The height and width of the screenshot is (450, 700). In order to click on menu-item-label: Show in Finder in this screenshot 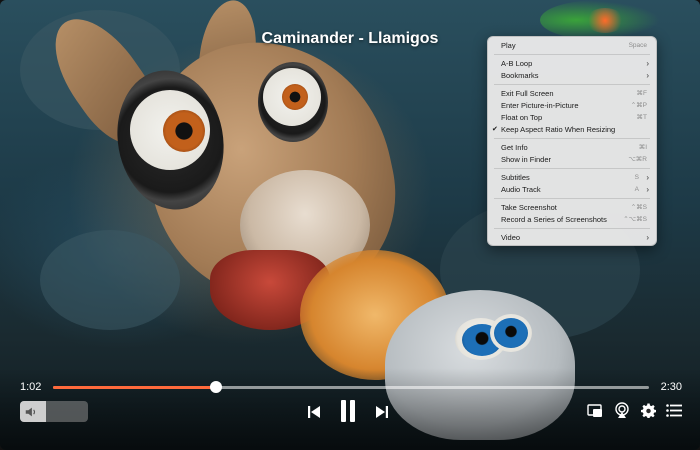, I will do `click(526, 159)`.